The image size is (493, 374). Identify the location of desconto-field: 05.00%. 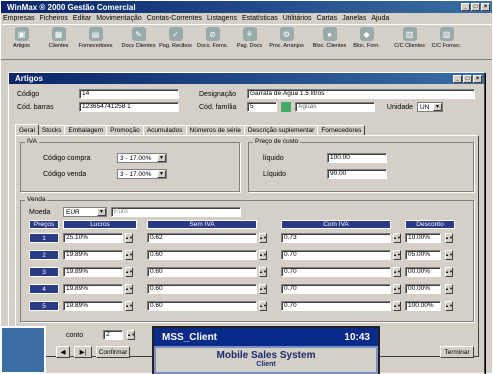
(423, 255).